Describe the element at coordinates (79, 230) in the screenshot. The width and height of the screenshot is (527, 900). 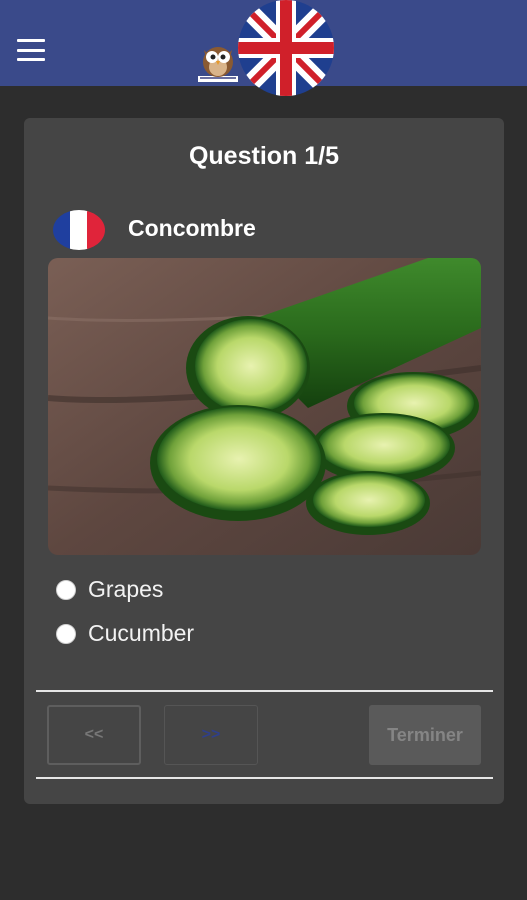
I see `france-flag-icon` at that location.